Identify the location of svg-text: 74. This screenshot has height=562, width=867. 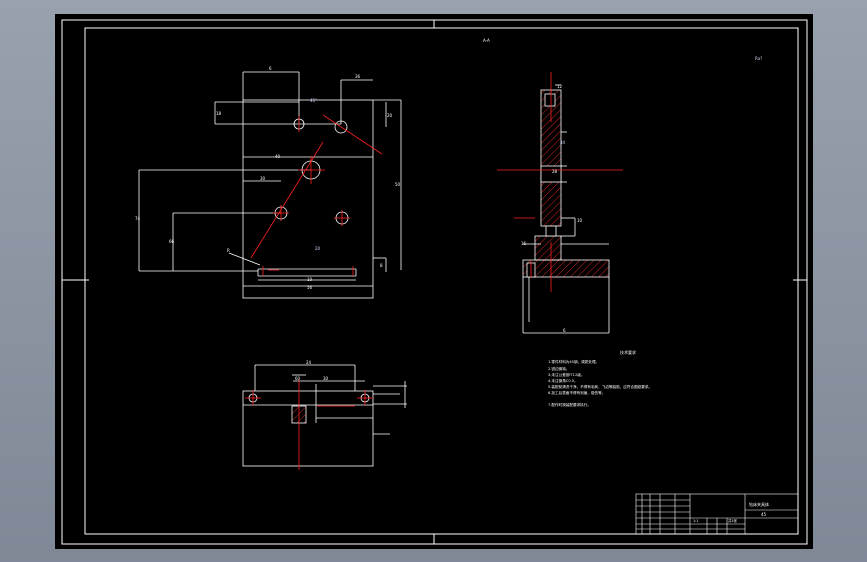
(138, 218).